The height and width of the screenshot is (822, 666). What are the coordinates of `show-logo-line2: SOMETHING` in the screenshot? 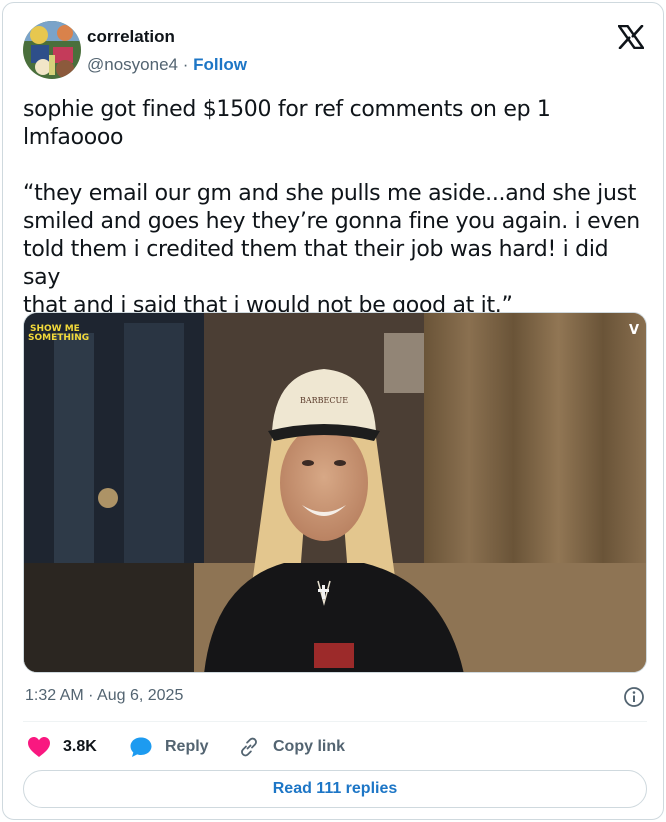 It's located at (58, 338).